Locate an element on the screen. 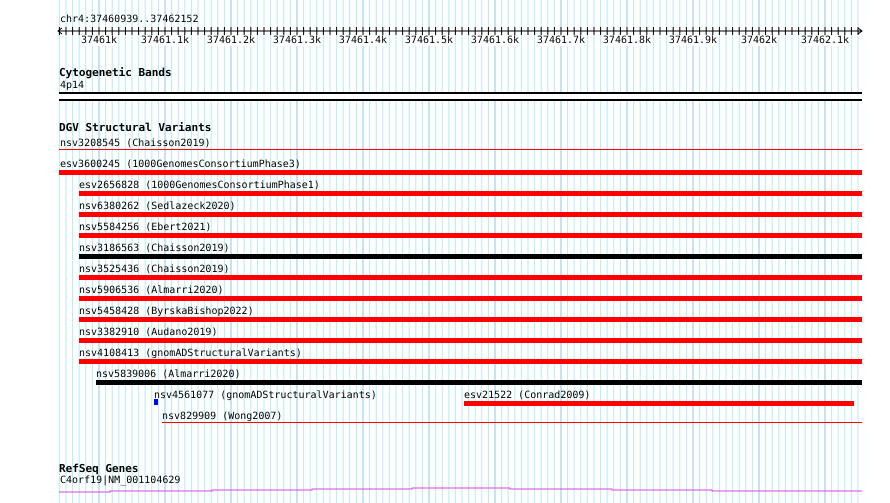  variant-label: nsv4108413 (gnomADStructuralVariants) is located at coordinates (190, 354).